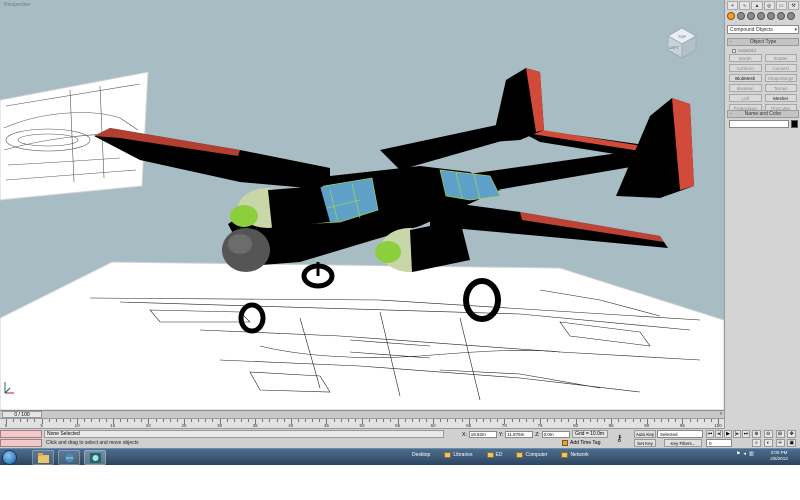 The image size is (800, 500). Describe the element at coordinates (792, 443) in the screenshot. I see `maximize-viewport-icon: ▣` at that location.